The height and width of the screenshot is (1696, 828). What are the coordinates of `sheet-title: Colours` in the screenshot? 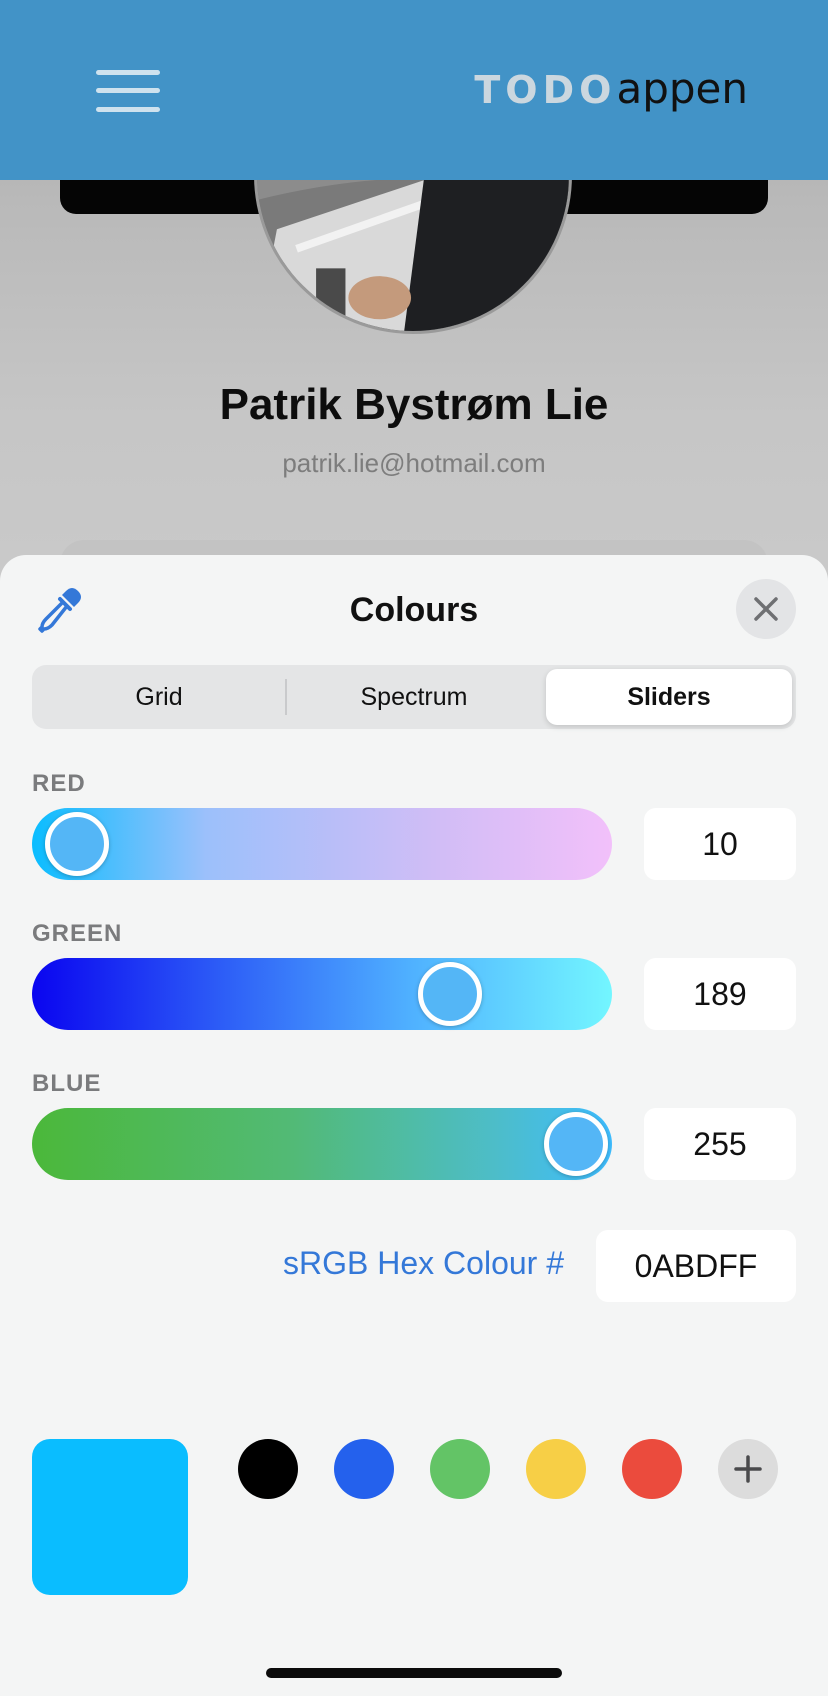 It's located at (414, 610).